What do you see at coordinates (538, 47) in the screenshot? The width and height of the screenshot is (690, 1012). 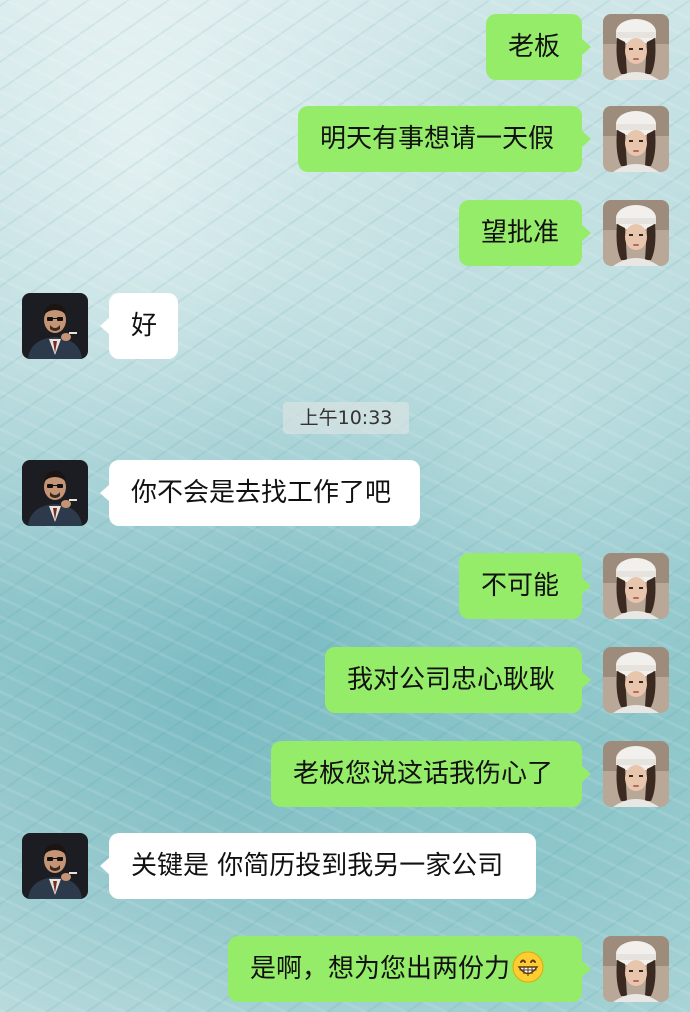 I see `message-bubble: 老板` at bounding box center [538, 47].